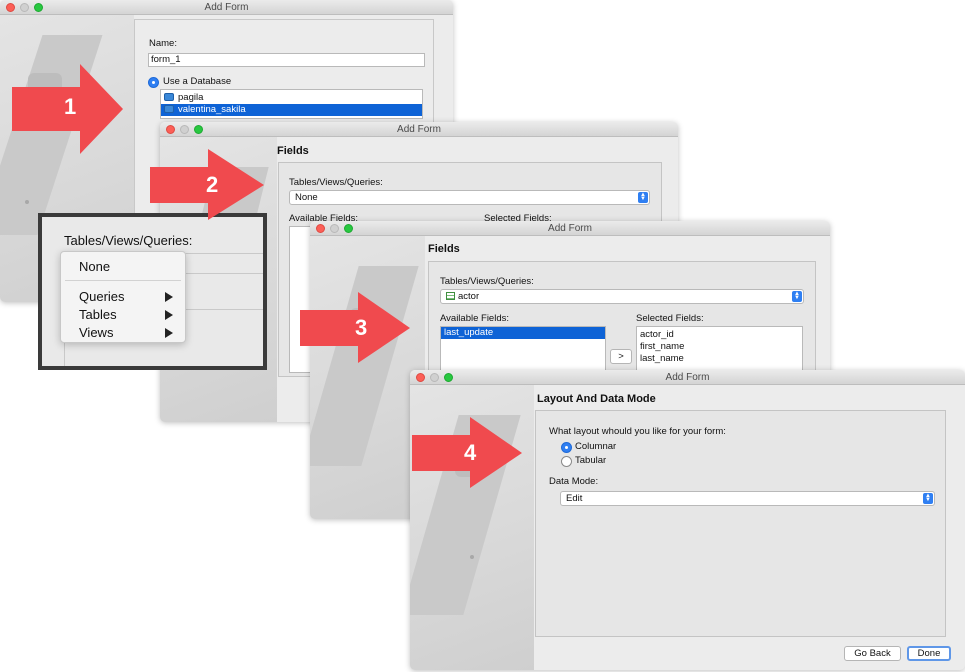  Describe the element at coordinates (291, 98) in the screenshot. I see `database-item: pagila` at that location.